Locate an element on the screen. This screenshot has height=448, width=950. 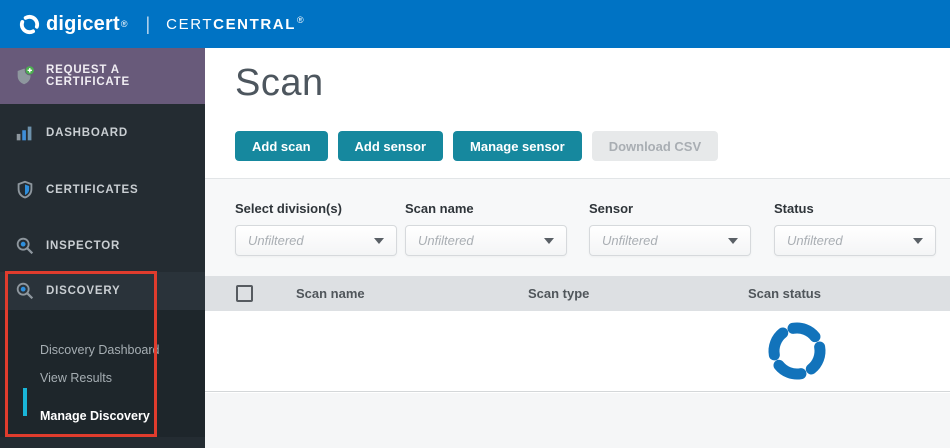
product-name: CERTCENTRAL® is located at coordinates (235, 24).